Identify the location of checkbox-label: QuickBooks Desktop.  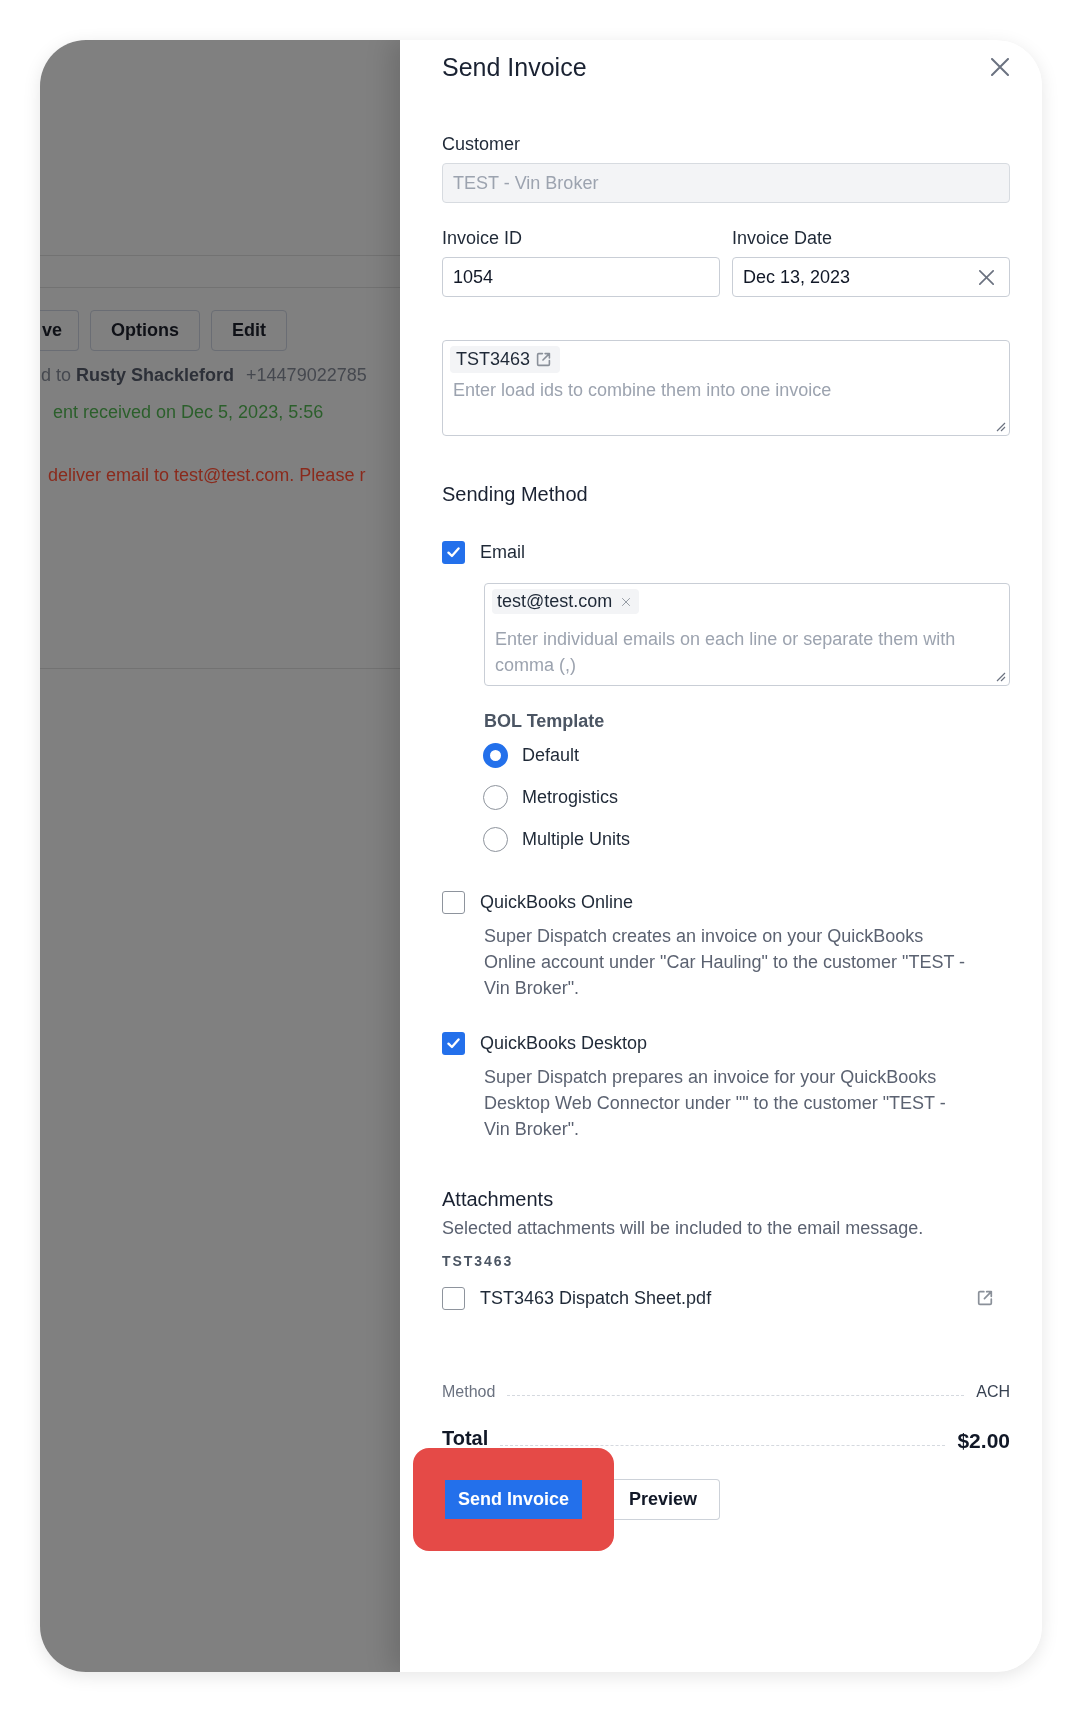
(564, 1043).